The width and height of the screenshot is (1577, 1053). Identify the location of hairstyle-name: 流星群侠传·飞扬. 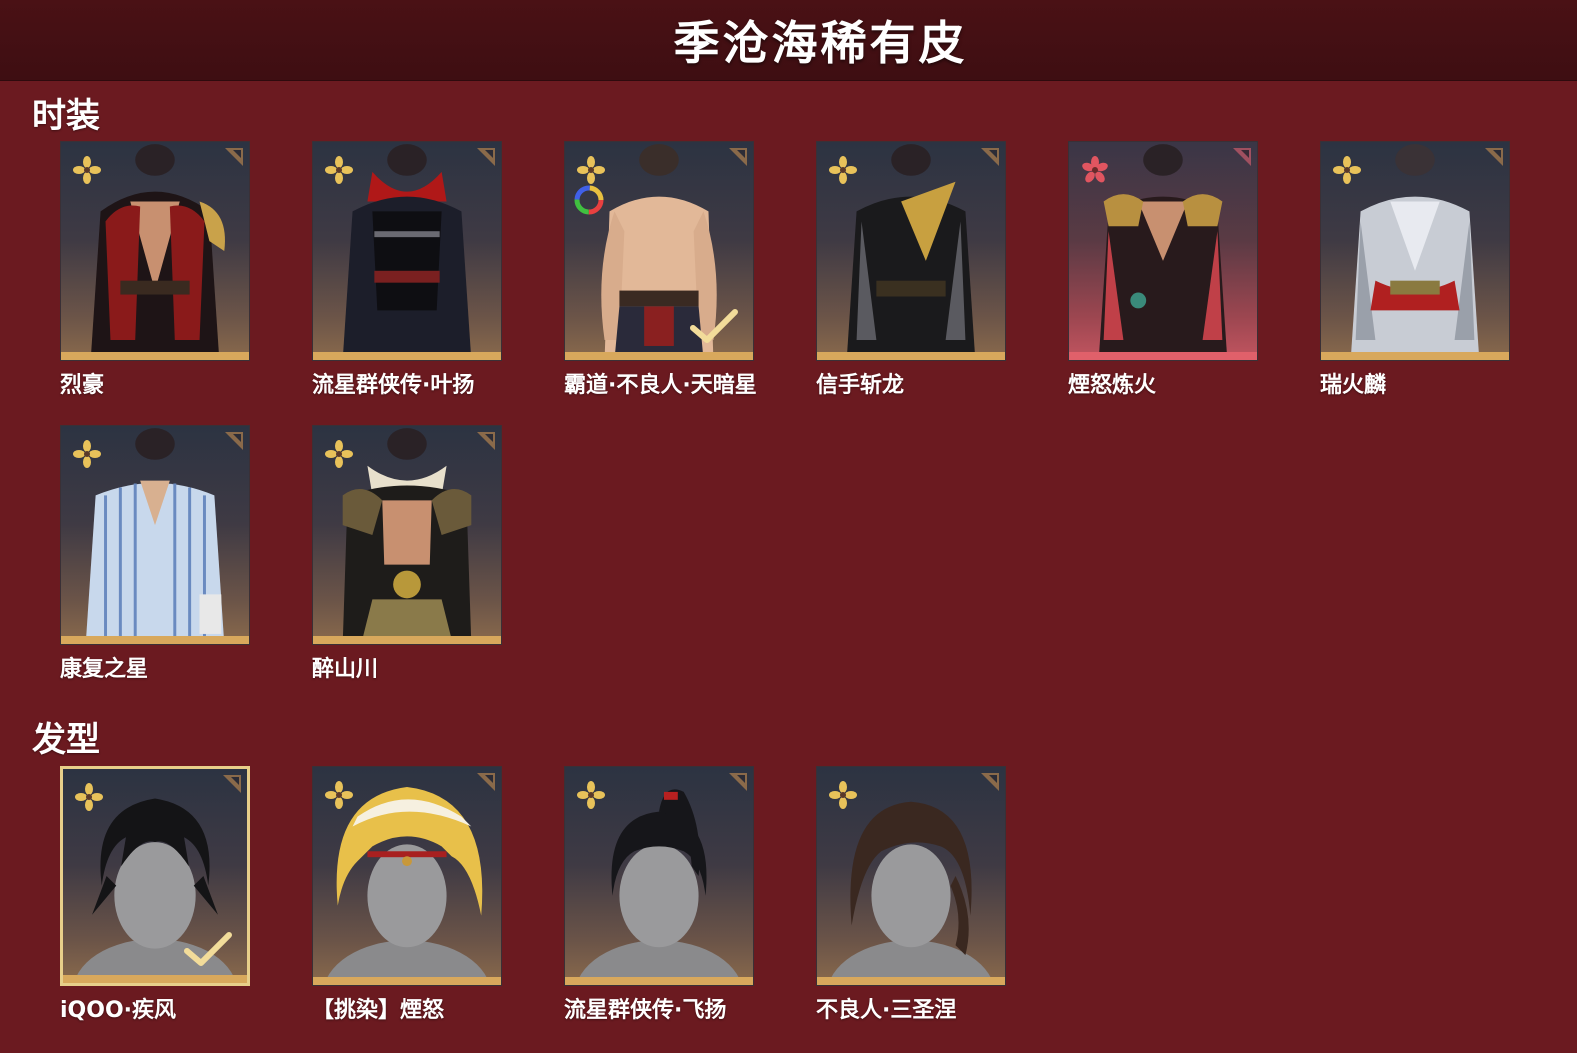
(645, 1010).